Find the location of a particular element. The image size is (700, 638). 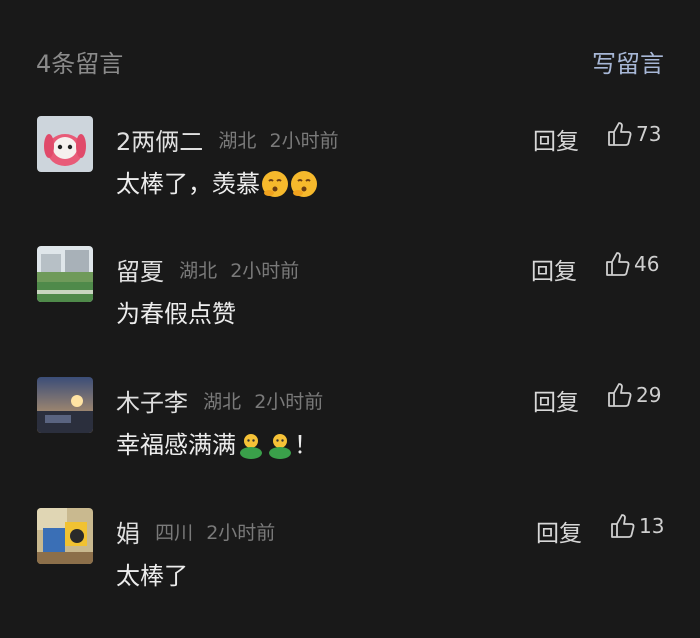

like-button: 29 is located at coordinates (633, 397).